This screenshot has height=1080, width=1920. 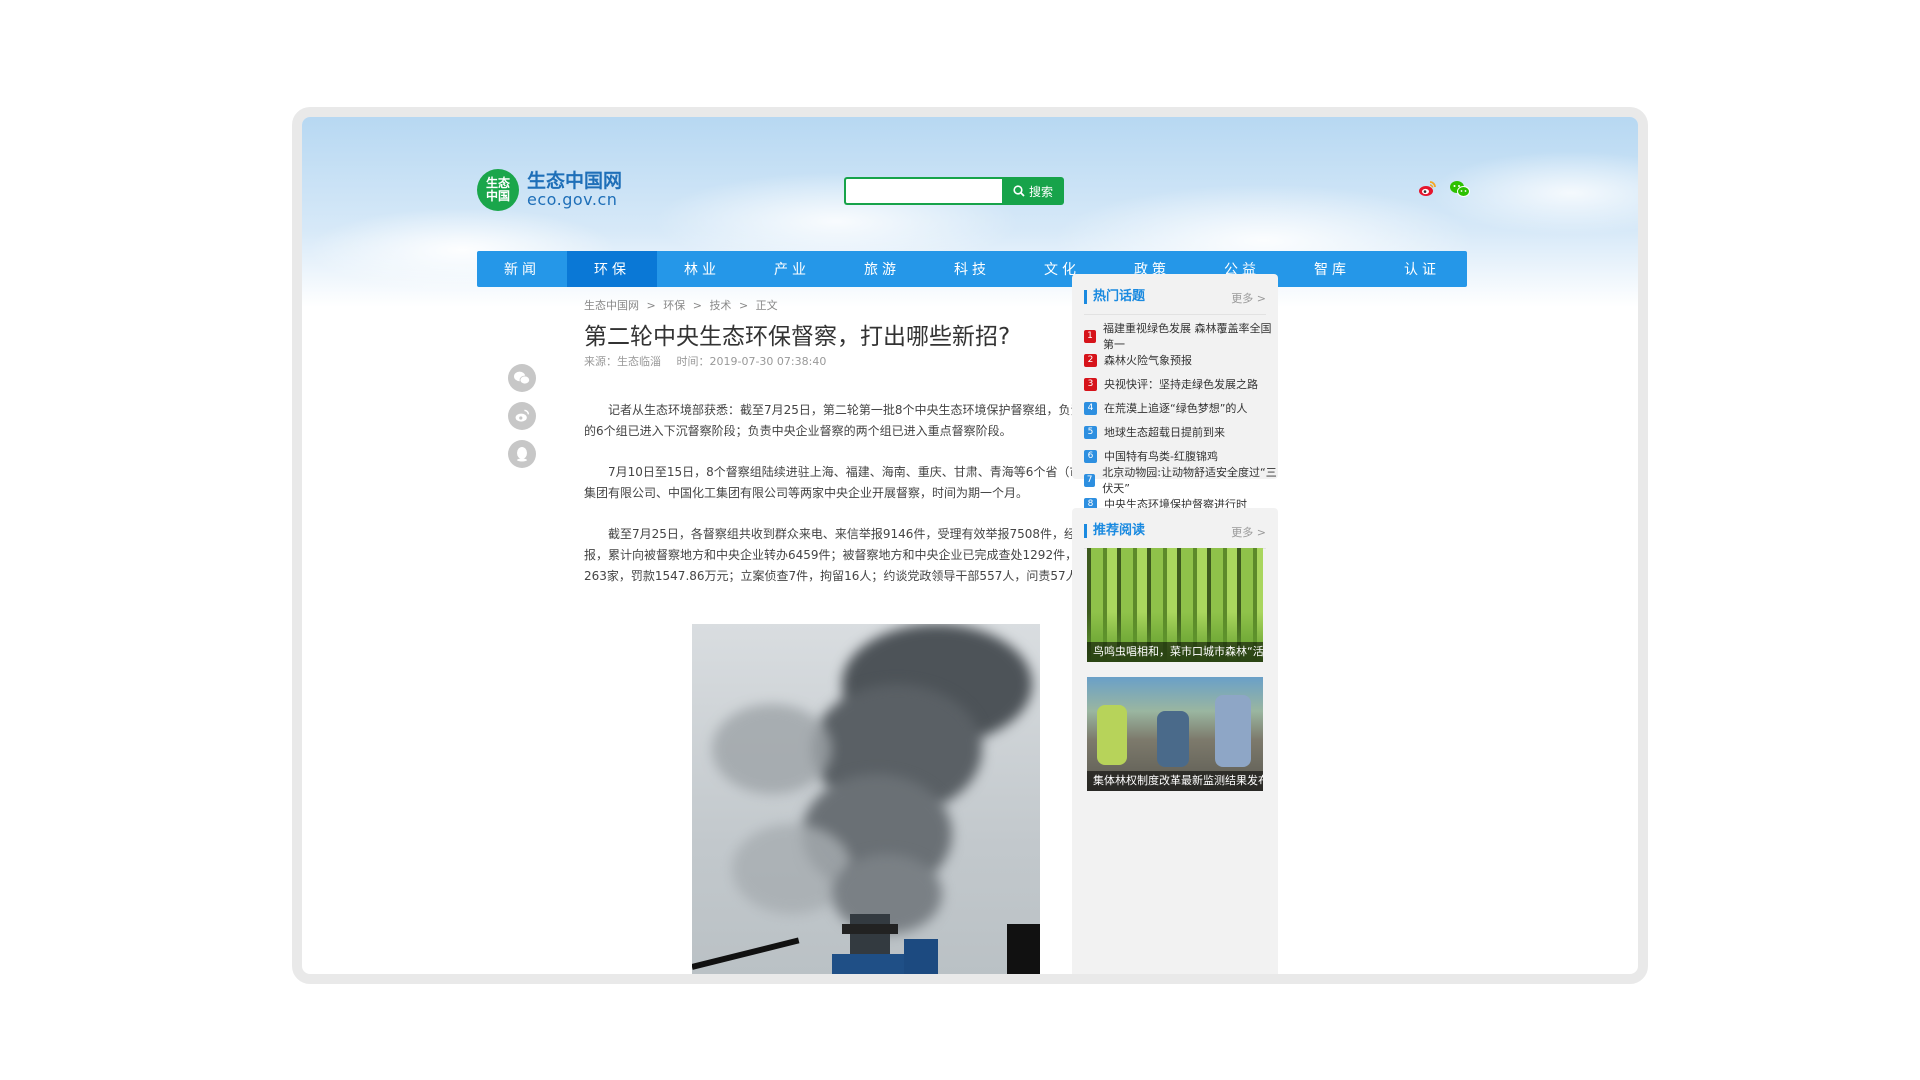 I want to click on nav-item-certification: 认证, so click(x=1422, y=269).